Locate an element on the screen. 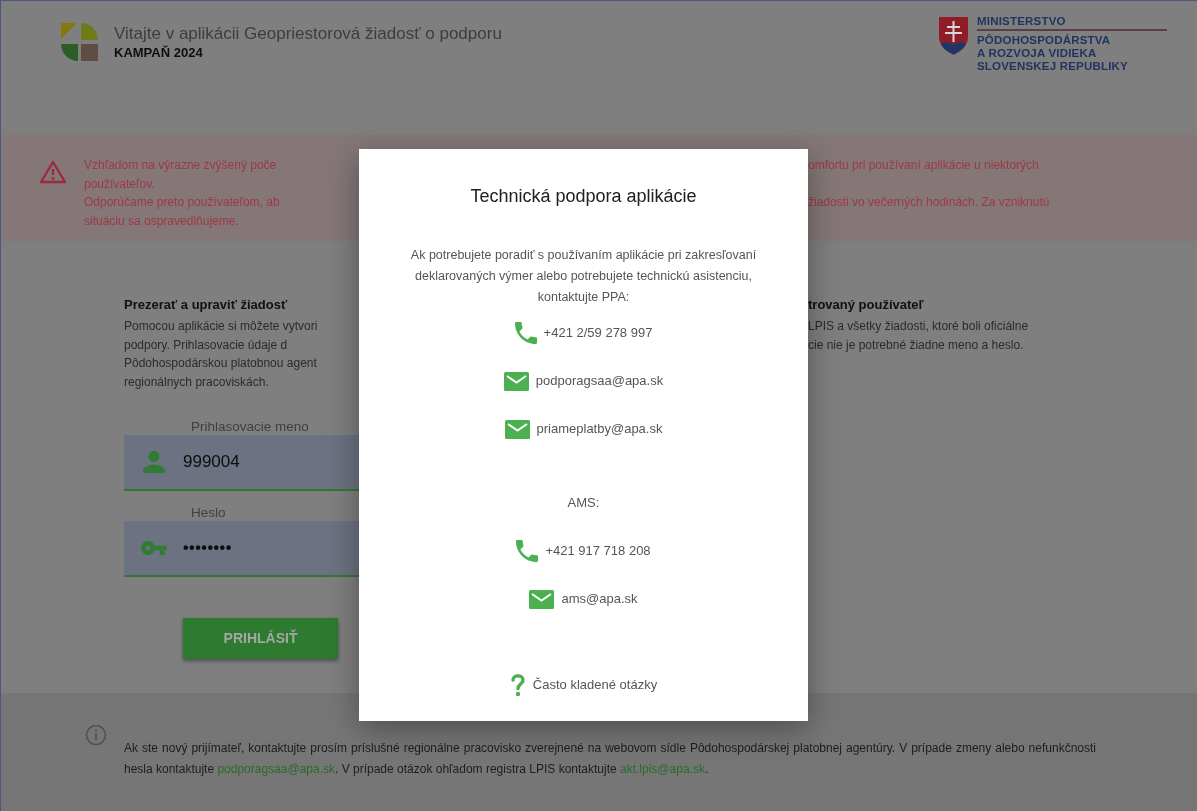 The height and width of the screenshot is (811, 1197). info-icon is located at coordinates (96, 735).